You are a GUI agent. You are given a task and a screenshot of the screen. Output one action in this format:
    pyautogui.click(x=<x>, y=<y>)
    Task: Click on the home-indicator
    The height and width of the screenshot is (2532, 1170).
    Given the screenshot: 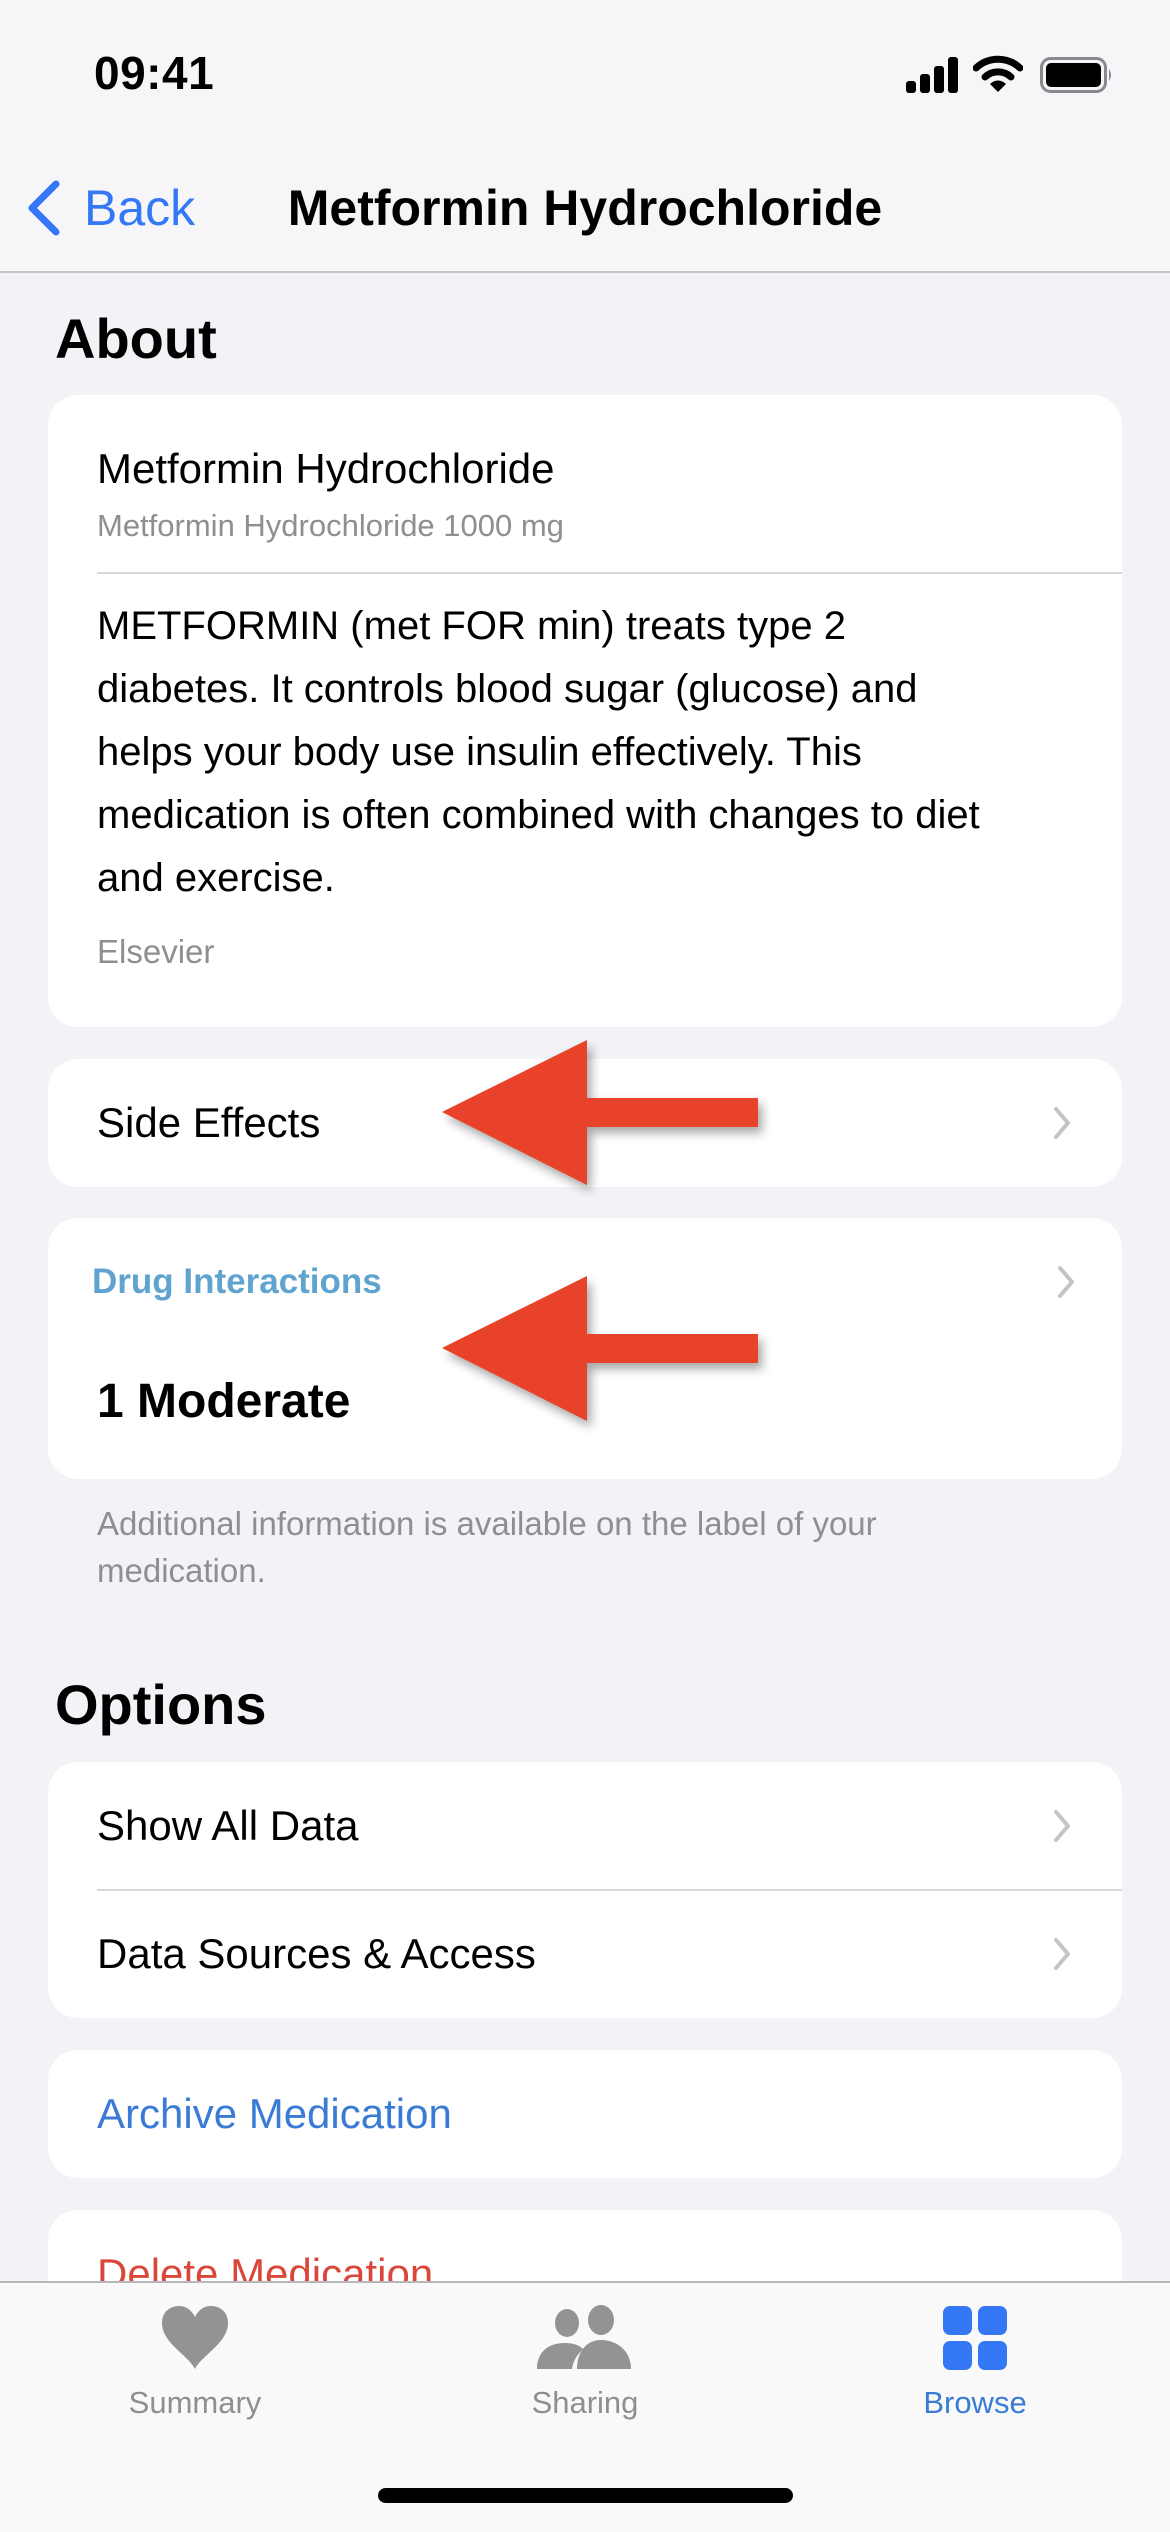 What is the action you would take?
    pyautogui.click(x=585, y=2495)
    